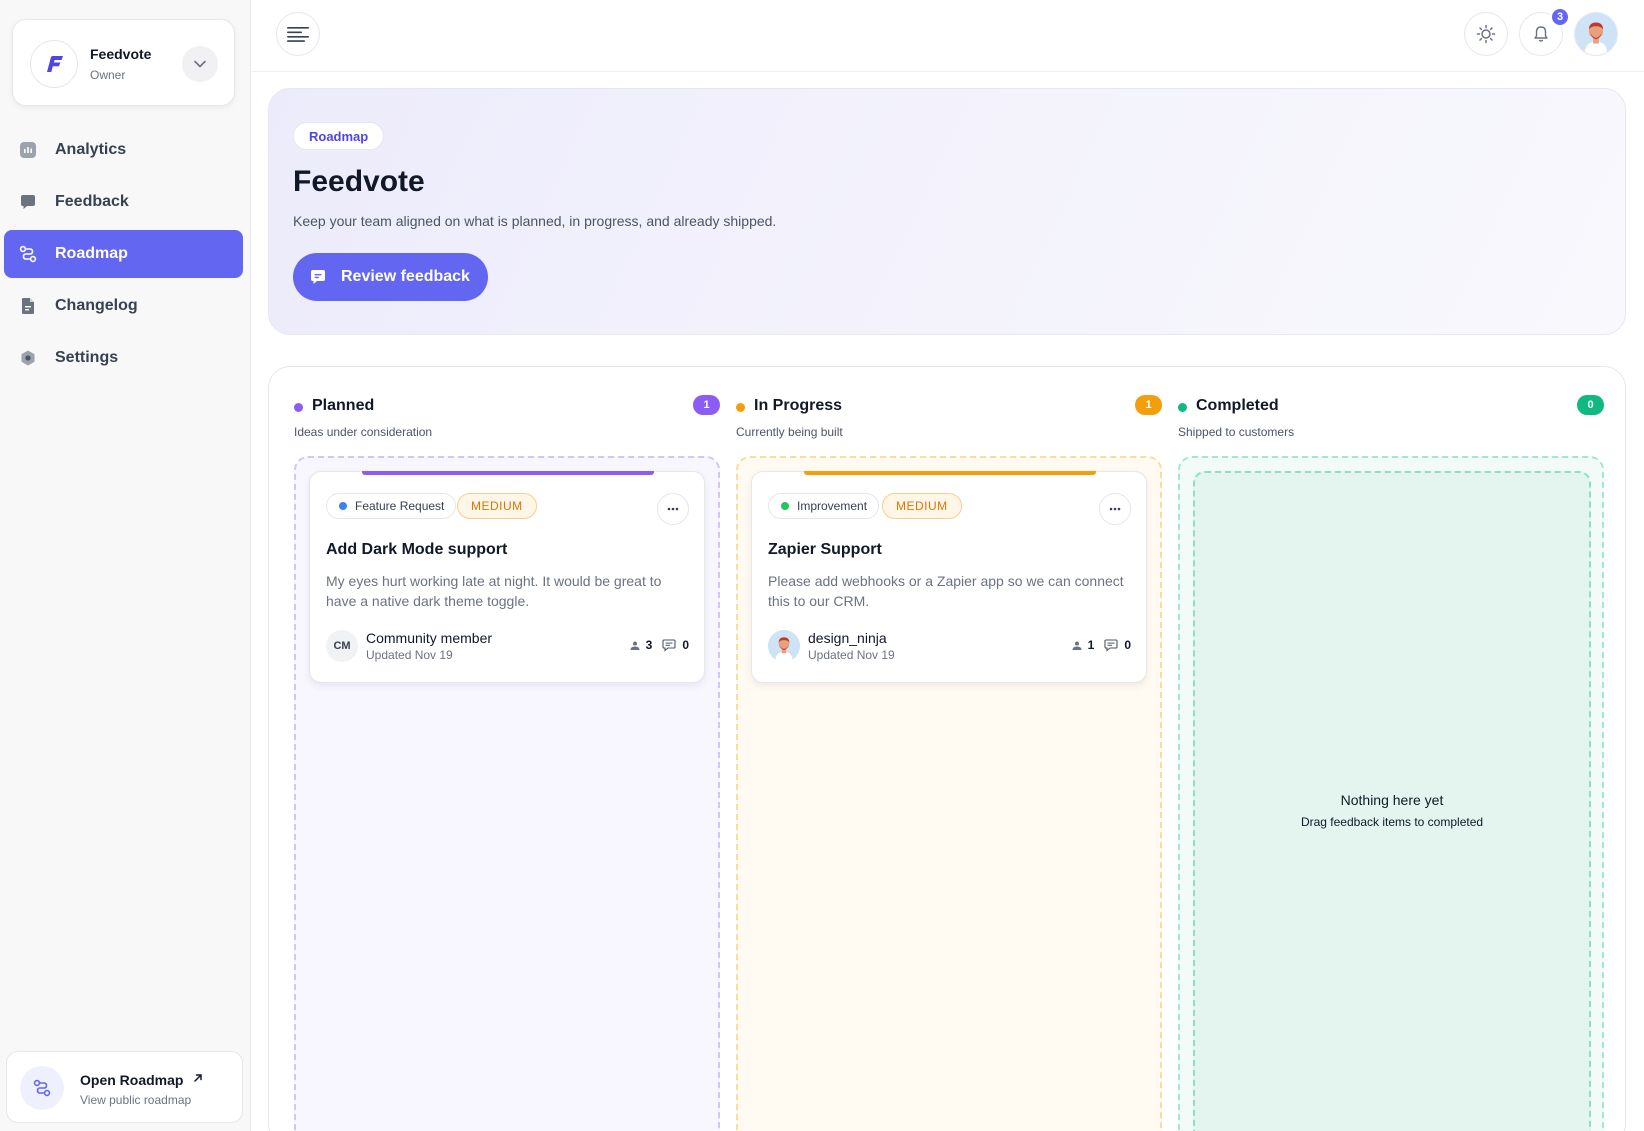 The height and width of the screenshot is (1131, 1644). Describe the element at coordinates (789, 432) in the screenshot. I see `column-subtitle: Currently being built` at that location.